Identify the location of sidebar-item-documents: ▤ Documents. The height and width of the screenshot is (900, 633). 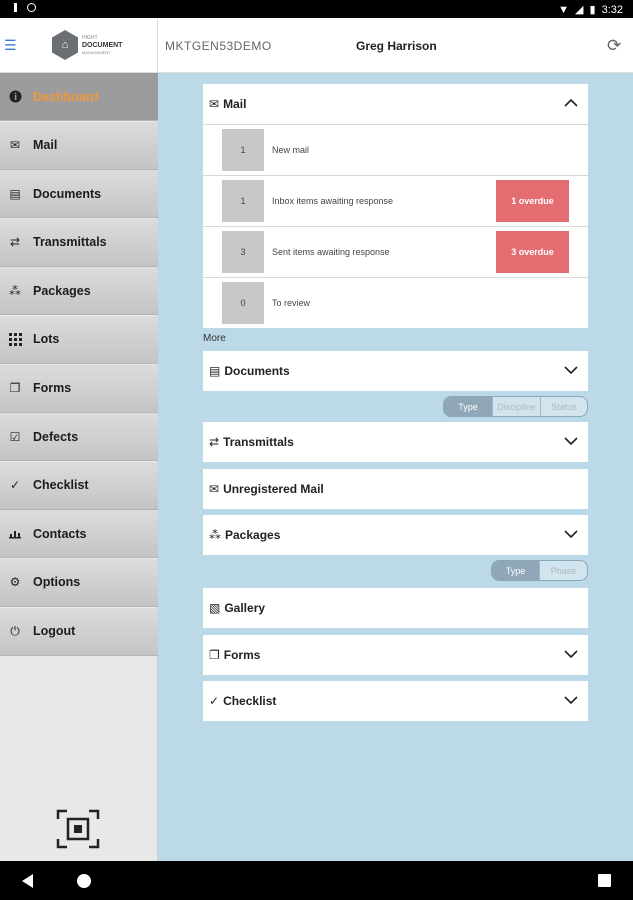
(79, 194).